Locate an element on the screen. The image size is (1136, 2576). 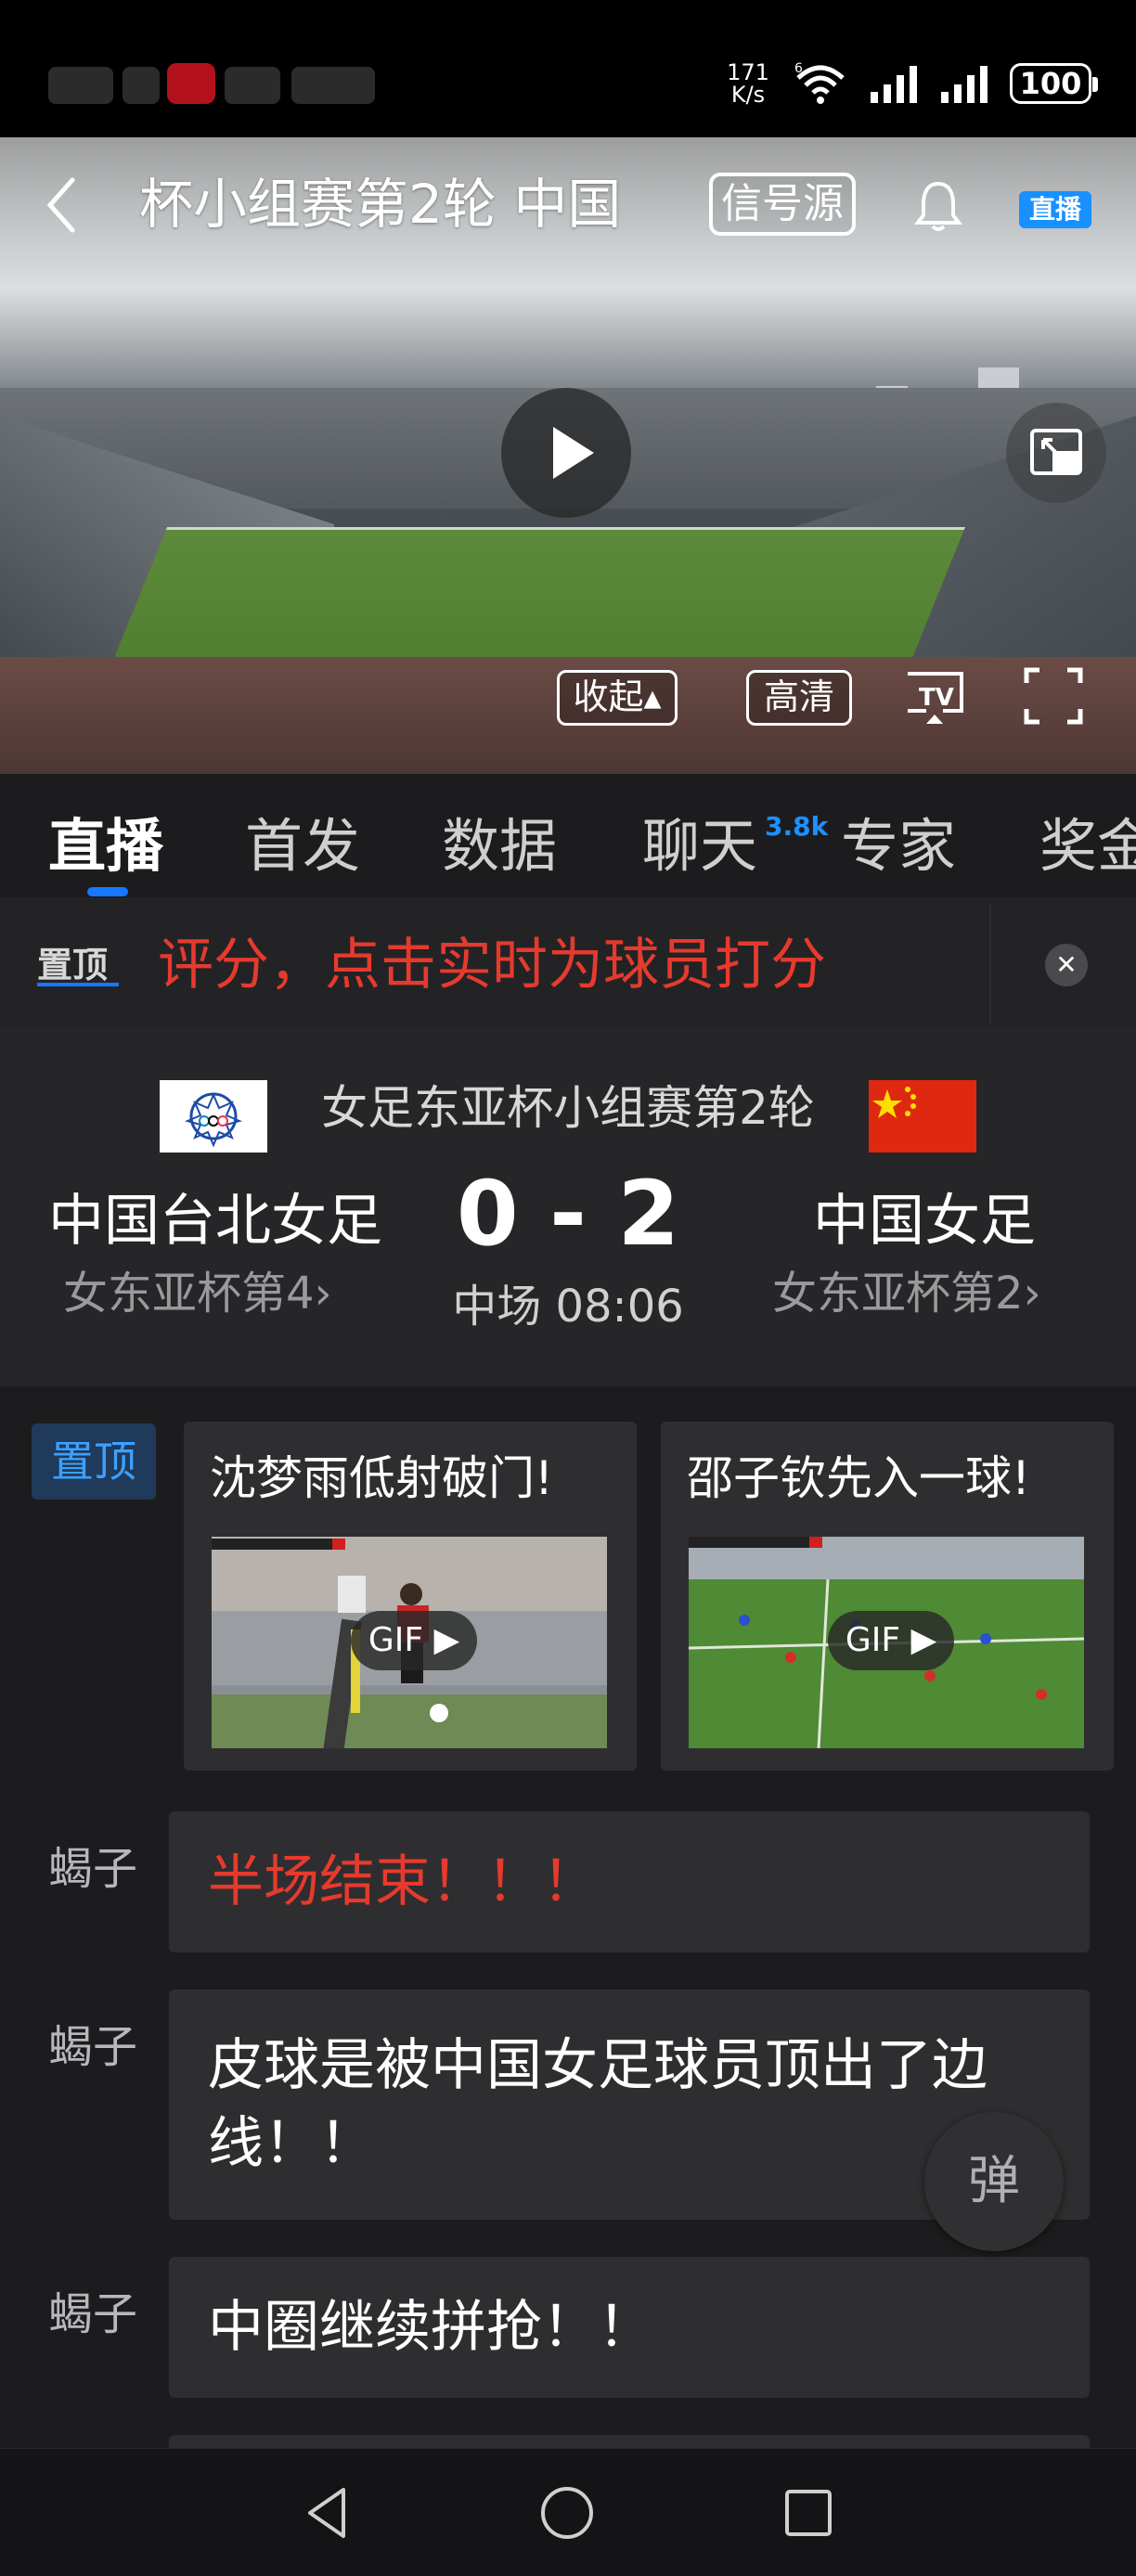
tab-chat: 聊天 is located at coordinates (699, 846).